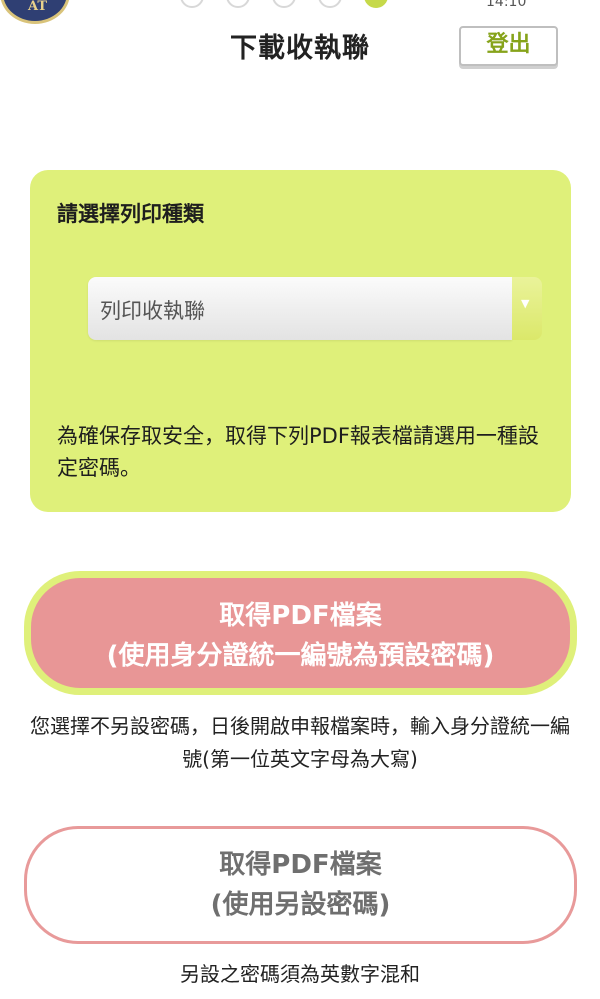 This screenshot has width=600, height=999. I want to click on print-type-dropdown-toggle: ▼, so click(527, 308).